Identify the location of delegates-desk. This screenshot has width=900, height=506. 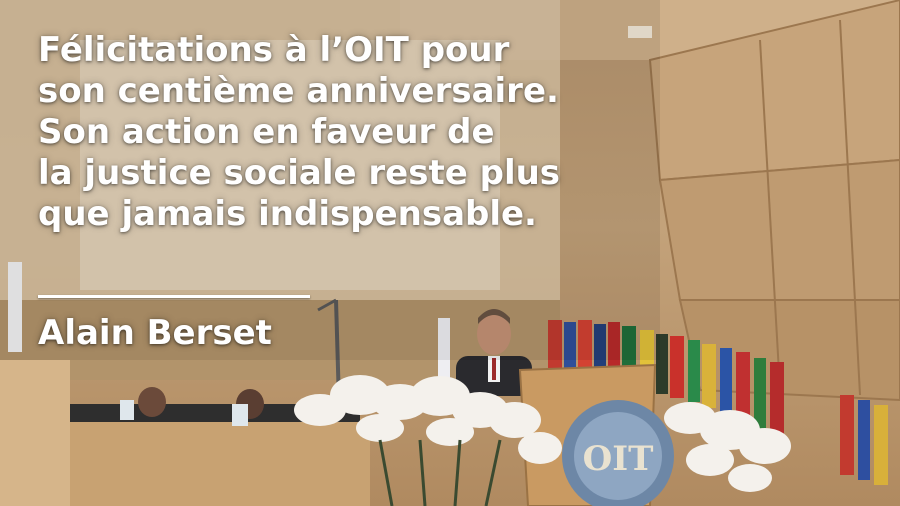
(220, 462).